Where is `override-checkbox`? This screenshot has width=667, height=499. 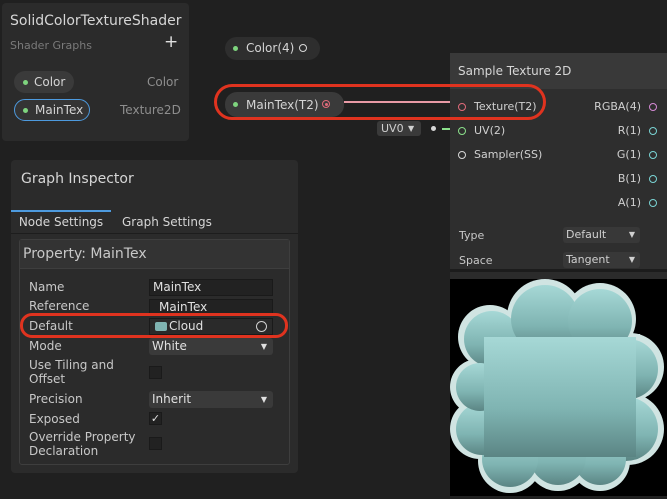 override-checkbox is located at coordinates (155, 443).